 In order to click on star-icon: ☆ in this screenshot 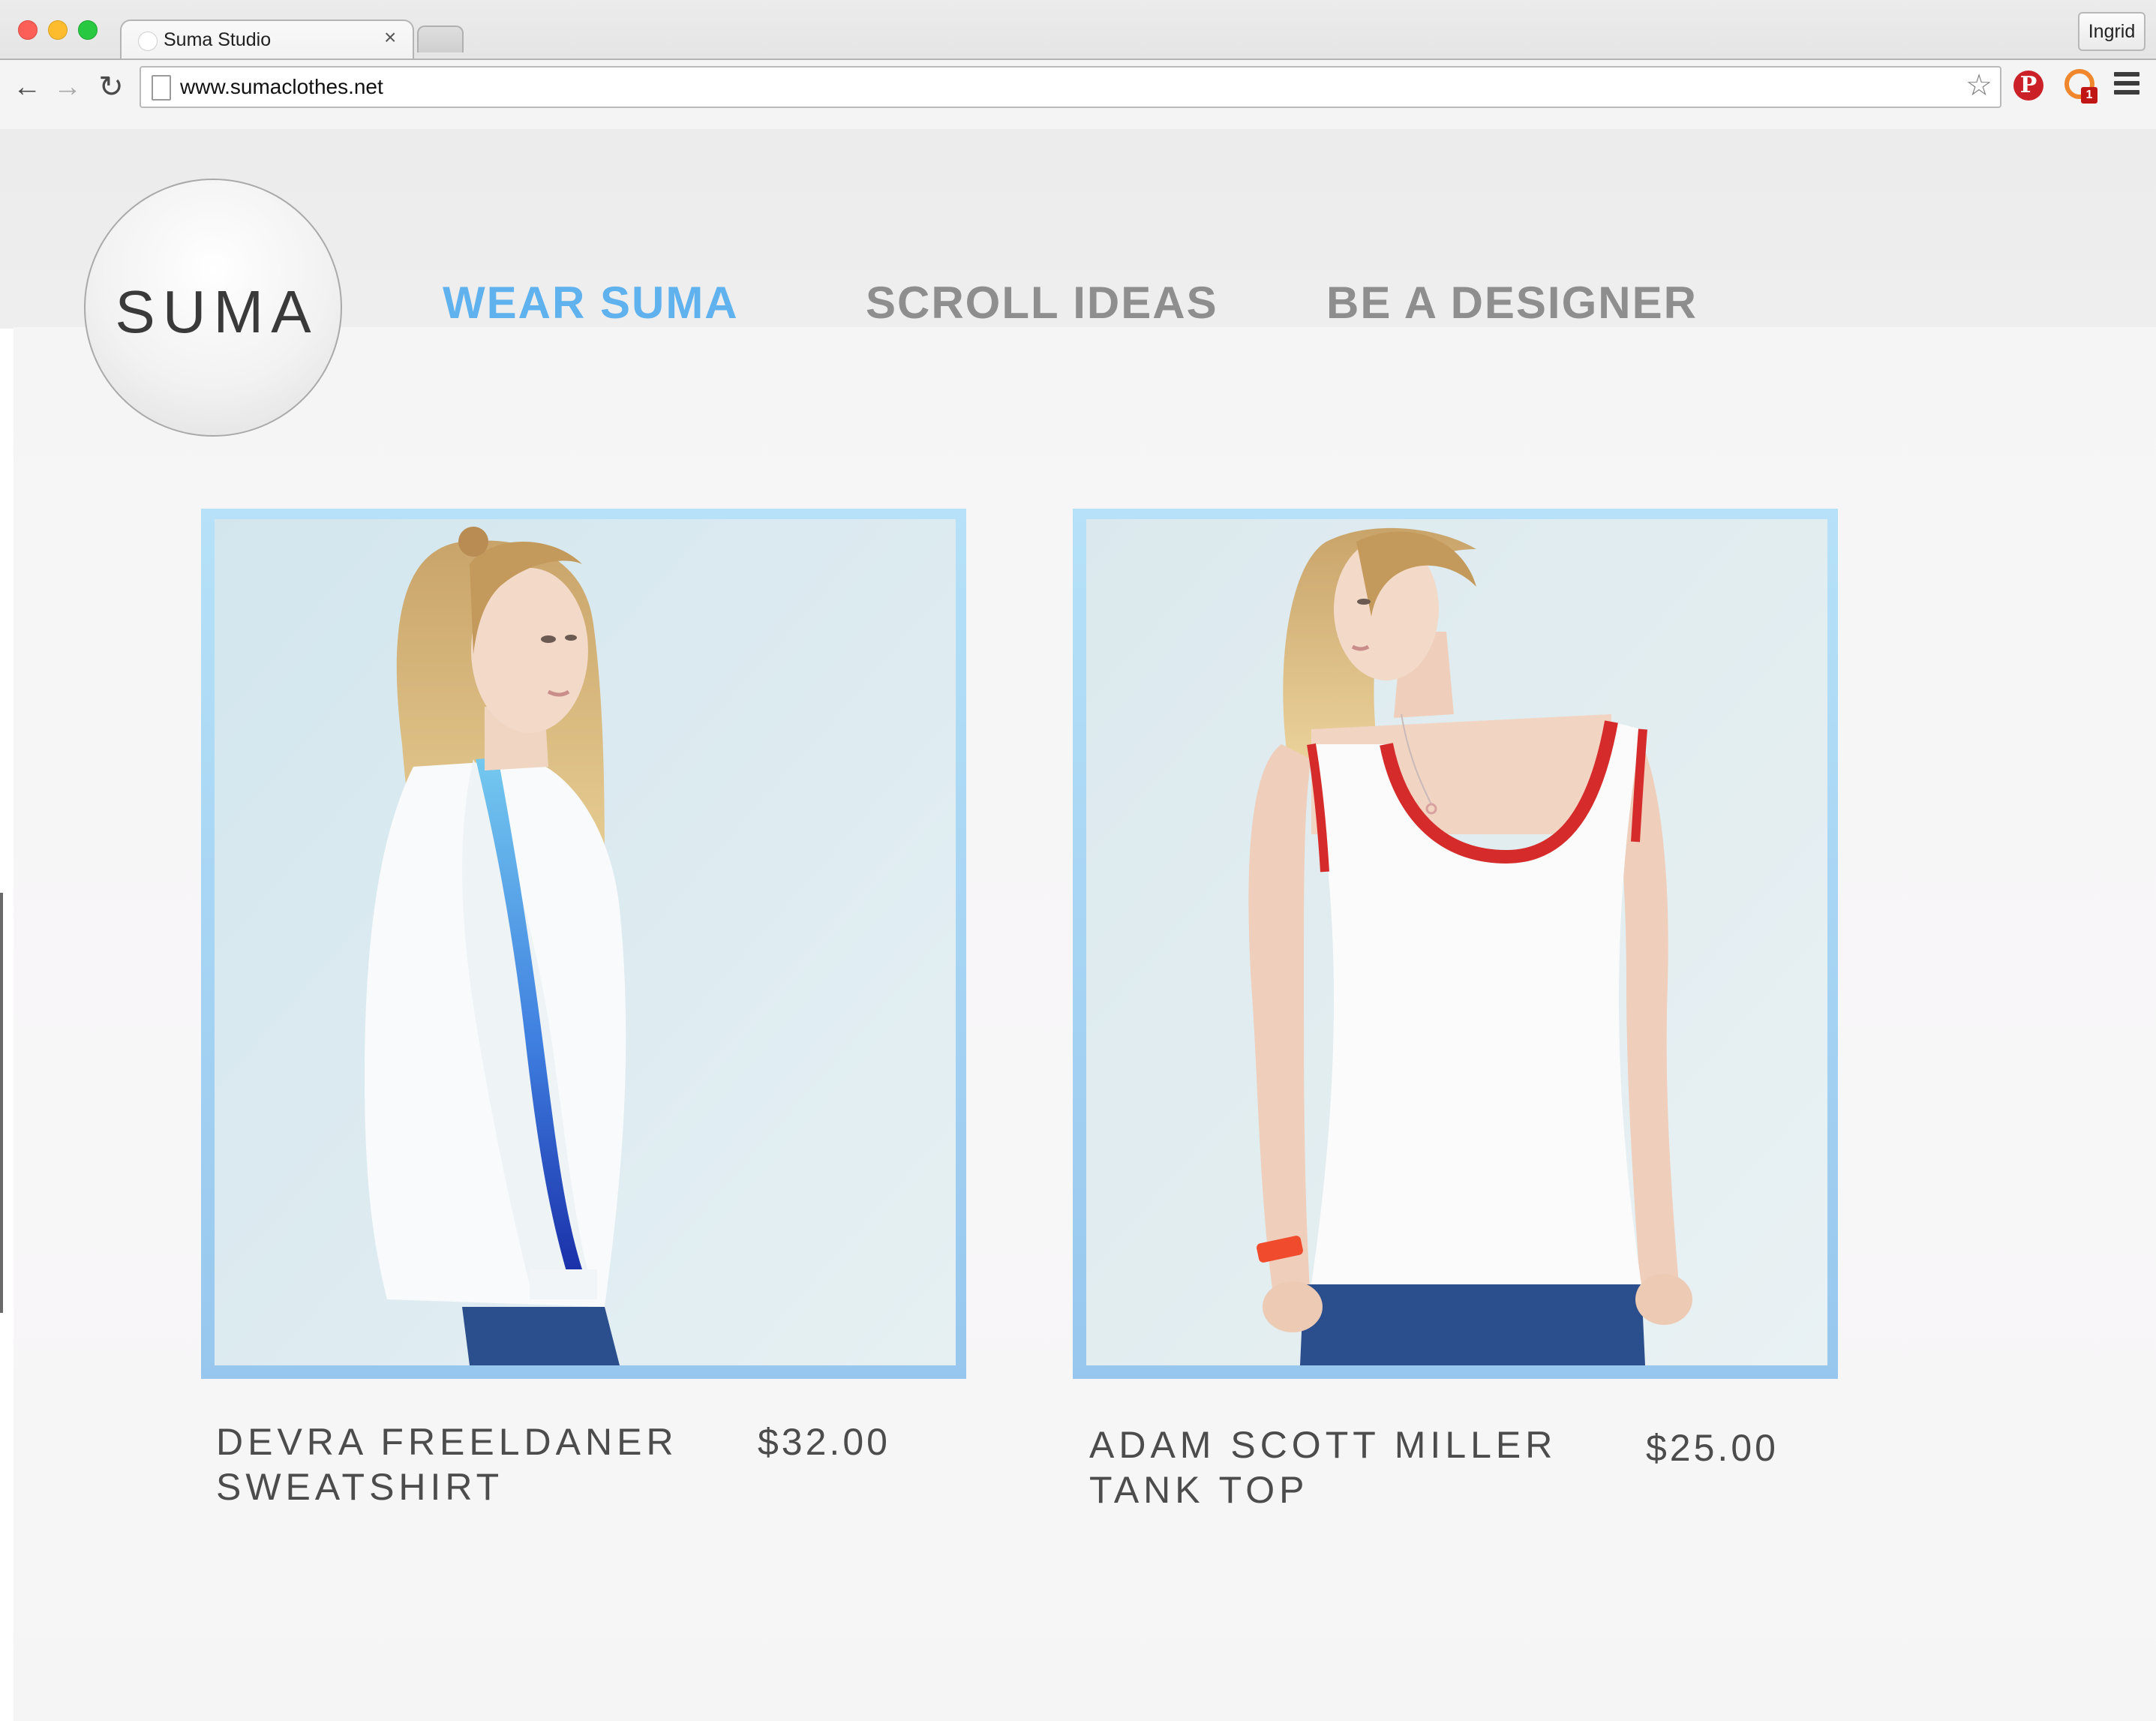, I will do `click(1978, 86)`.